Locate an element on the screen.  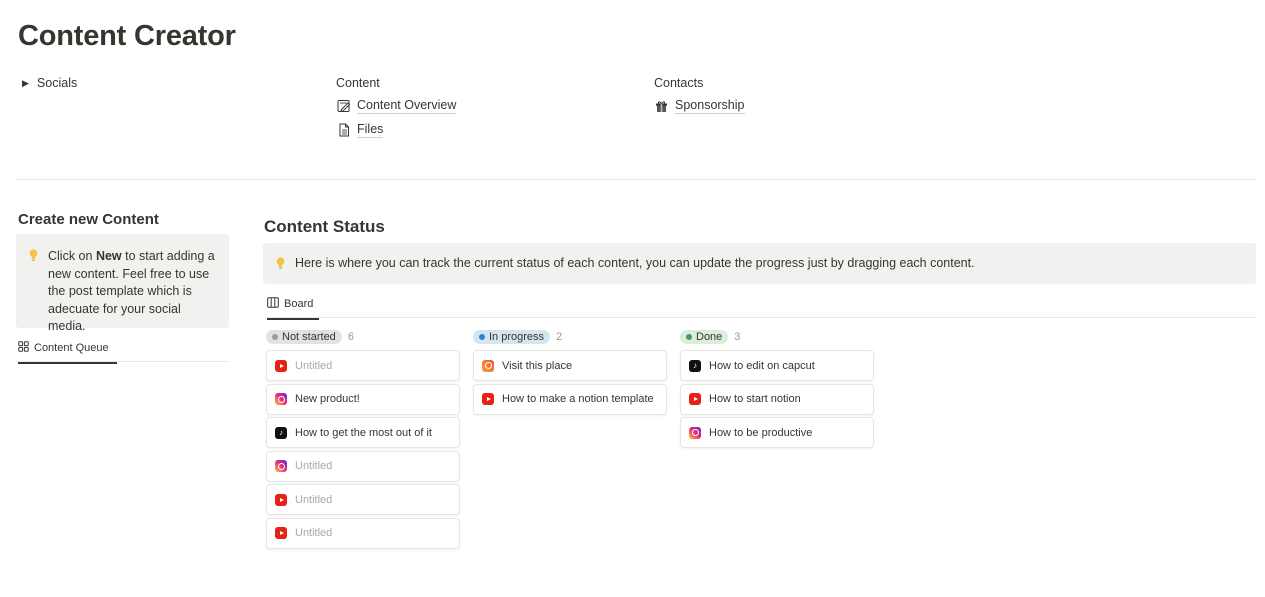
content-overview-link-label: Content Overview is located at coordinates (407, 106).